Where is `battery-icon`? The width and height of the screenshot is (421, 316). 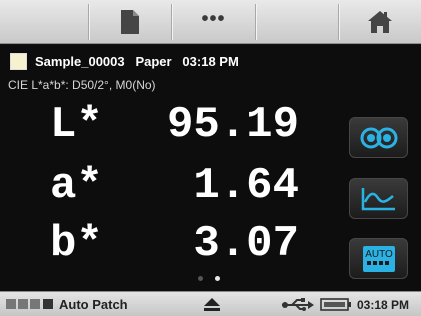
battery-icon is located at coordinates (335, 304).